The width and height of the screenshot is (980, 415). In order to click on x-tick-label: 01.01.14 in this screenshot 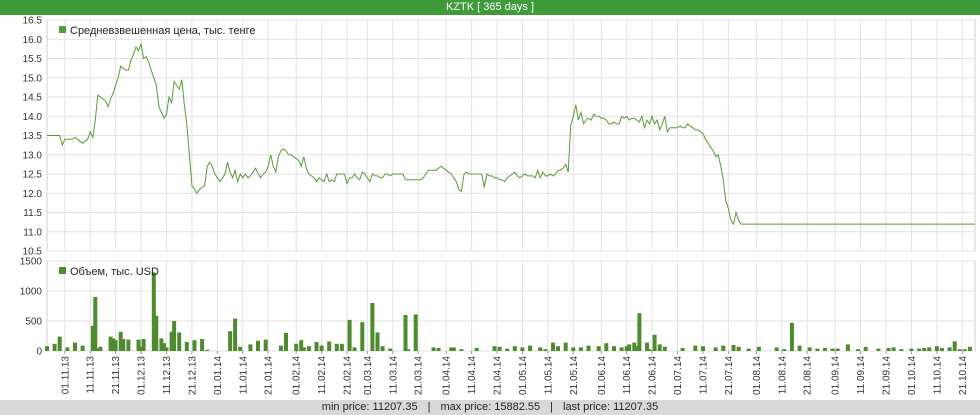, I will do `click(218, 375)`.